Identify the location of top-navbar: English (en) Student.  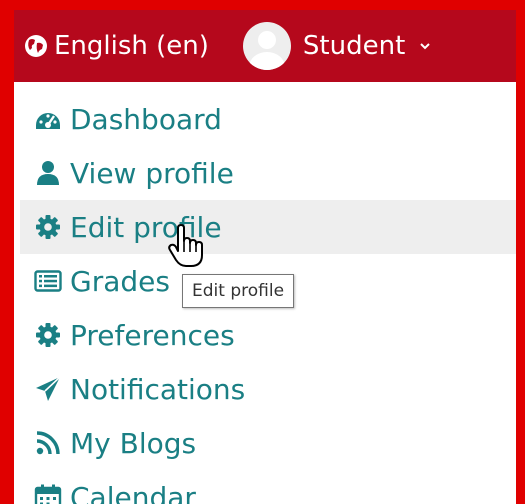
(265, 46).